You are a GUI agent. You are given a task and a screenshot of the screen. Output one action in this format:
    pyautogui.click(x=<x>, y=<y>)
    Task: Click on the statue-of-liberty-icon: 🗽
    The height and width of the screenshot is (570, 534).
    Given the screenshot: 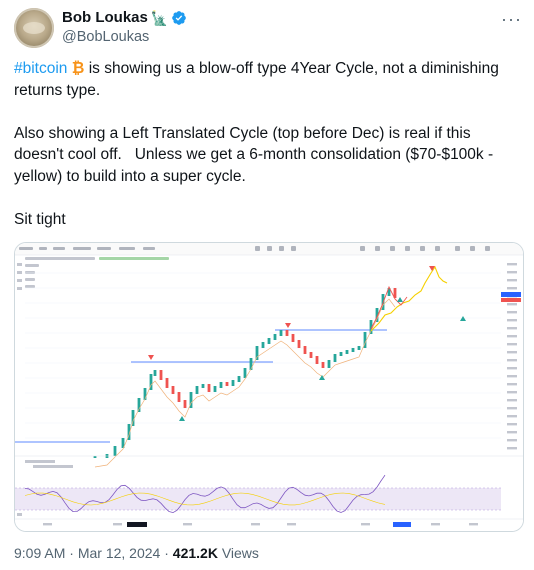 What is the action you would take?
    pyautogui.click(x=159, y=17)
    